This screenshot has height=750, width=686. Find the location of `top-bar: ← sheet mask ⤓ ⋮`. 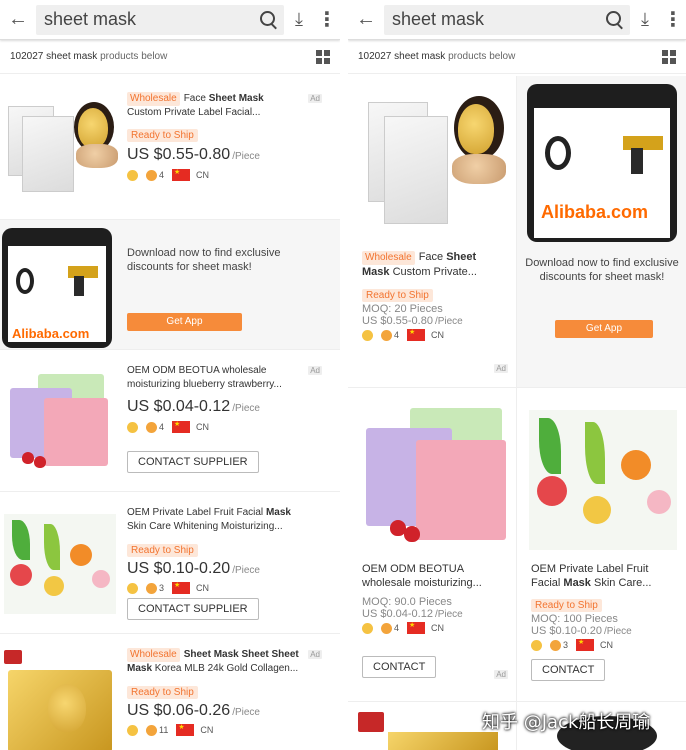

top-bar: ← sheet mask ⤓ ⋮ is located at coordinates (517, 20).